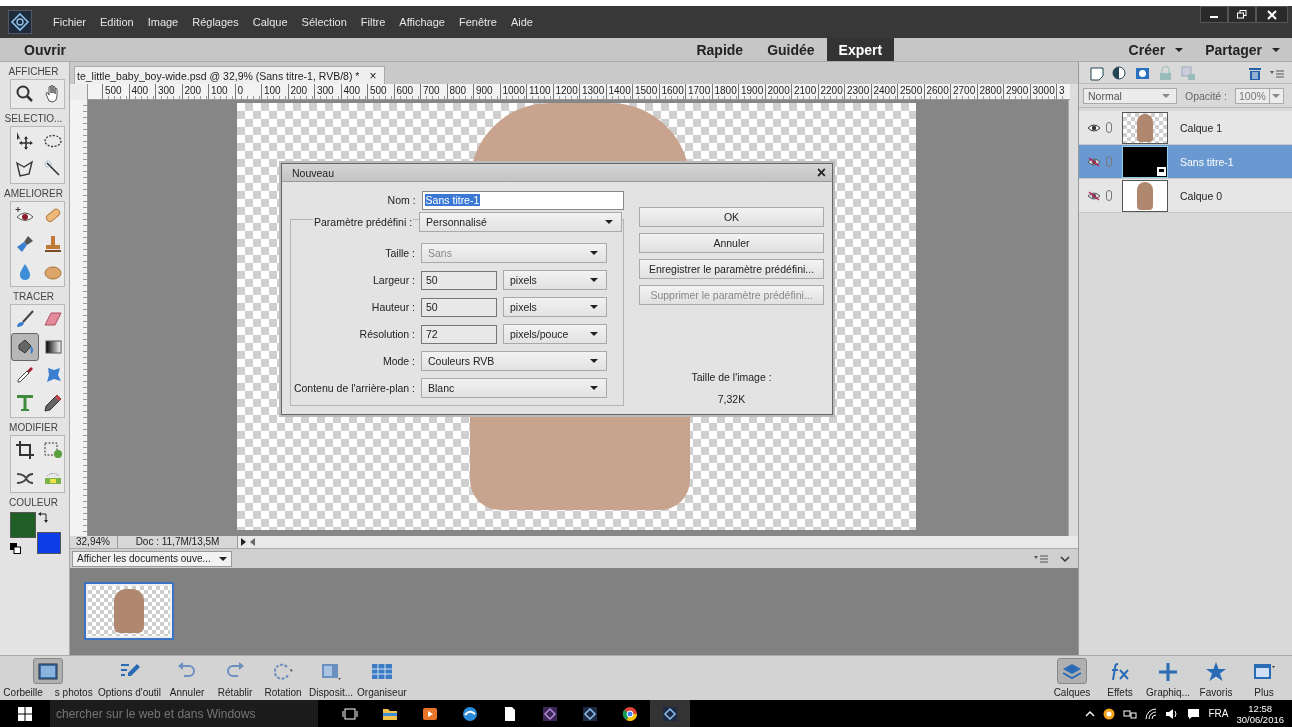  What do you see at coordinates (1130, 713) in the screenshot?
I see `network-icon` at bounding box center [1130, 713].